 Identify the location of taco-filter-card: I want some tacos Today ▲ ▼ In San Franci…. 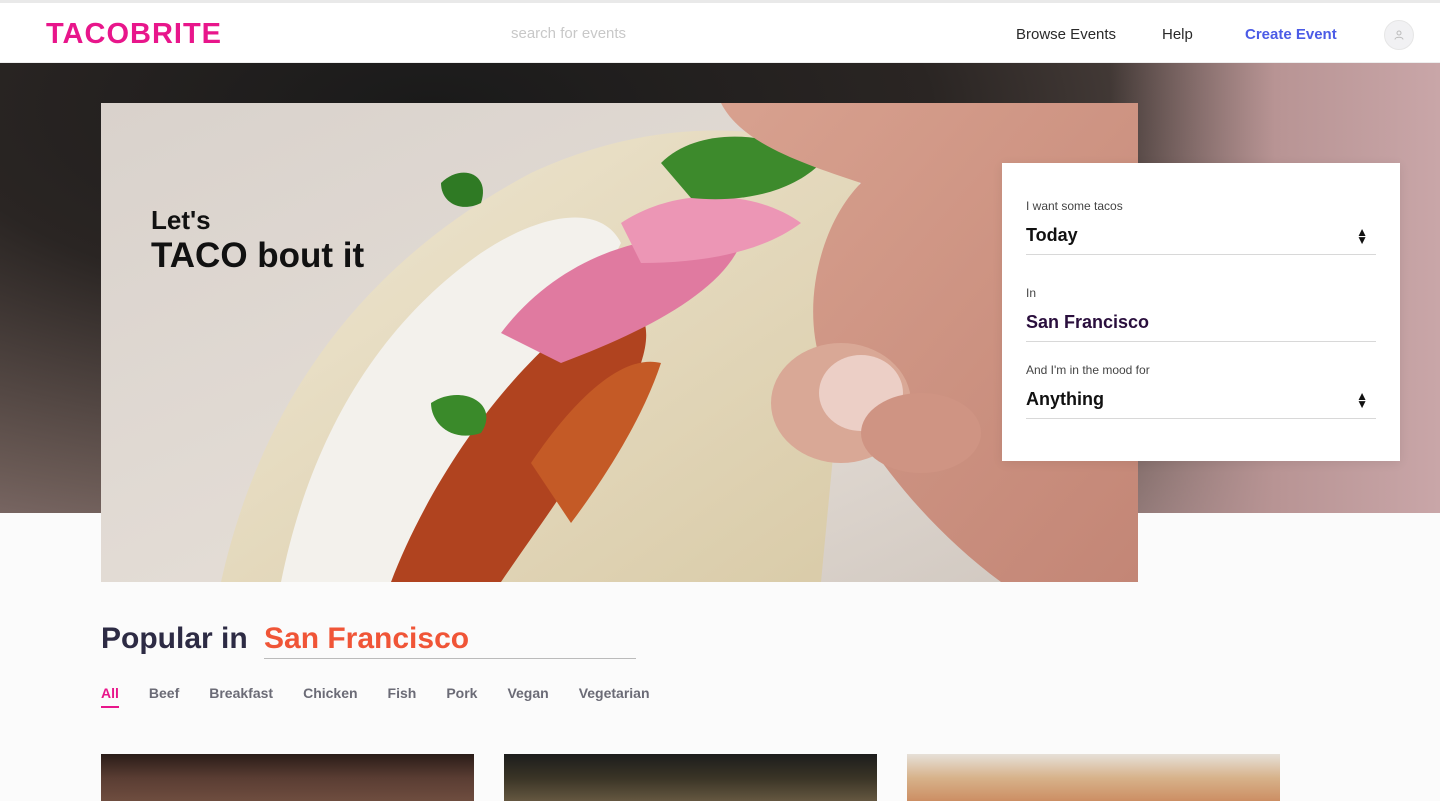
(1201, 312).